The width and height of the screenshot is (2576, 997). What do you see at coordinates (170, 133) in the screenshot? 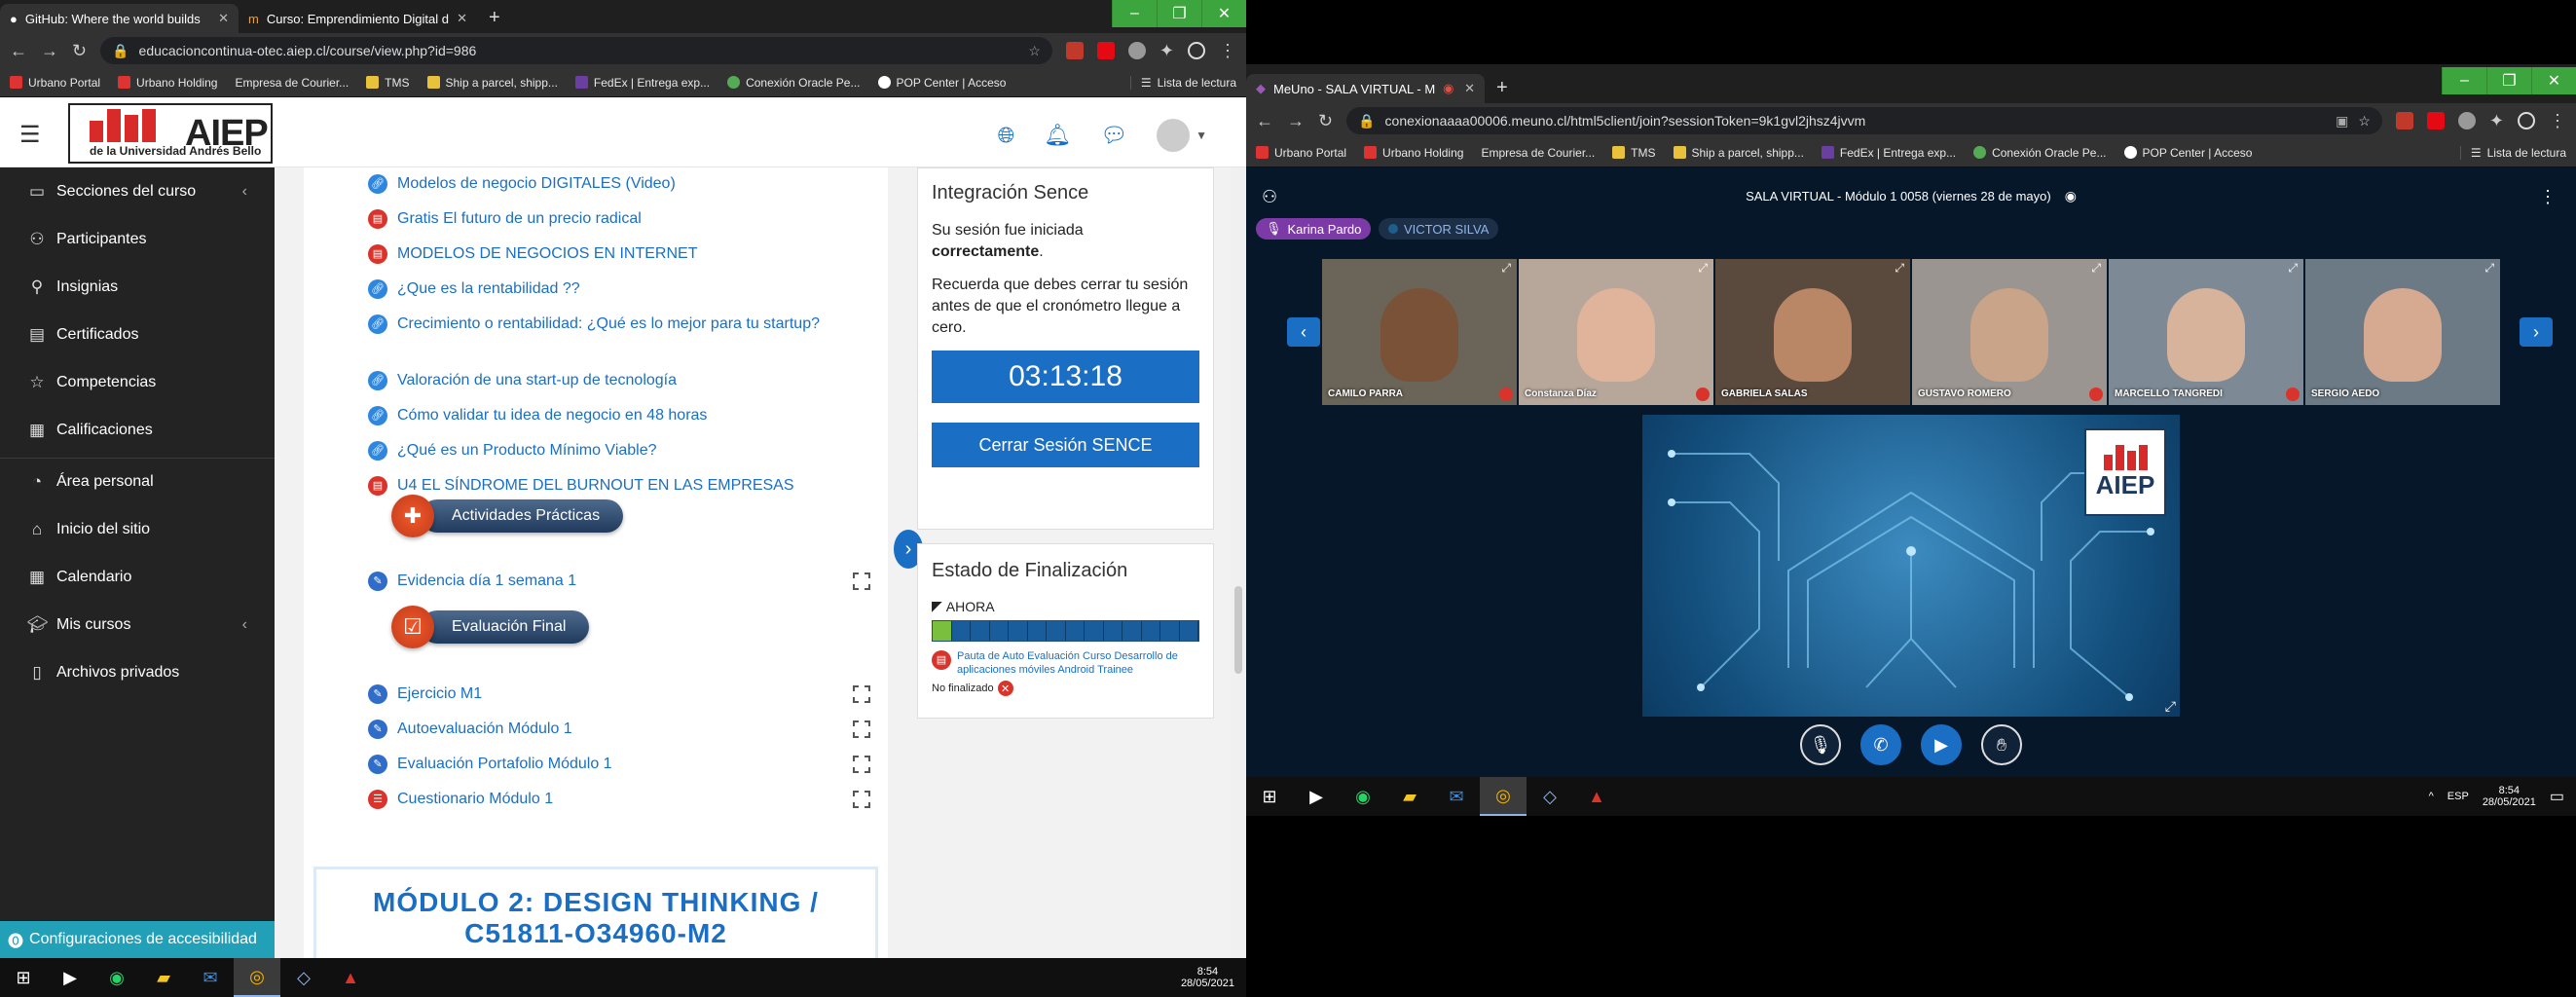
I see `aiep-logo: AIEP de la Universidad Andrés Bello` at bounding box center [170, 133].